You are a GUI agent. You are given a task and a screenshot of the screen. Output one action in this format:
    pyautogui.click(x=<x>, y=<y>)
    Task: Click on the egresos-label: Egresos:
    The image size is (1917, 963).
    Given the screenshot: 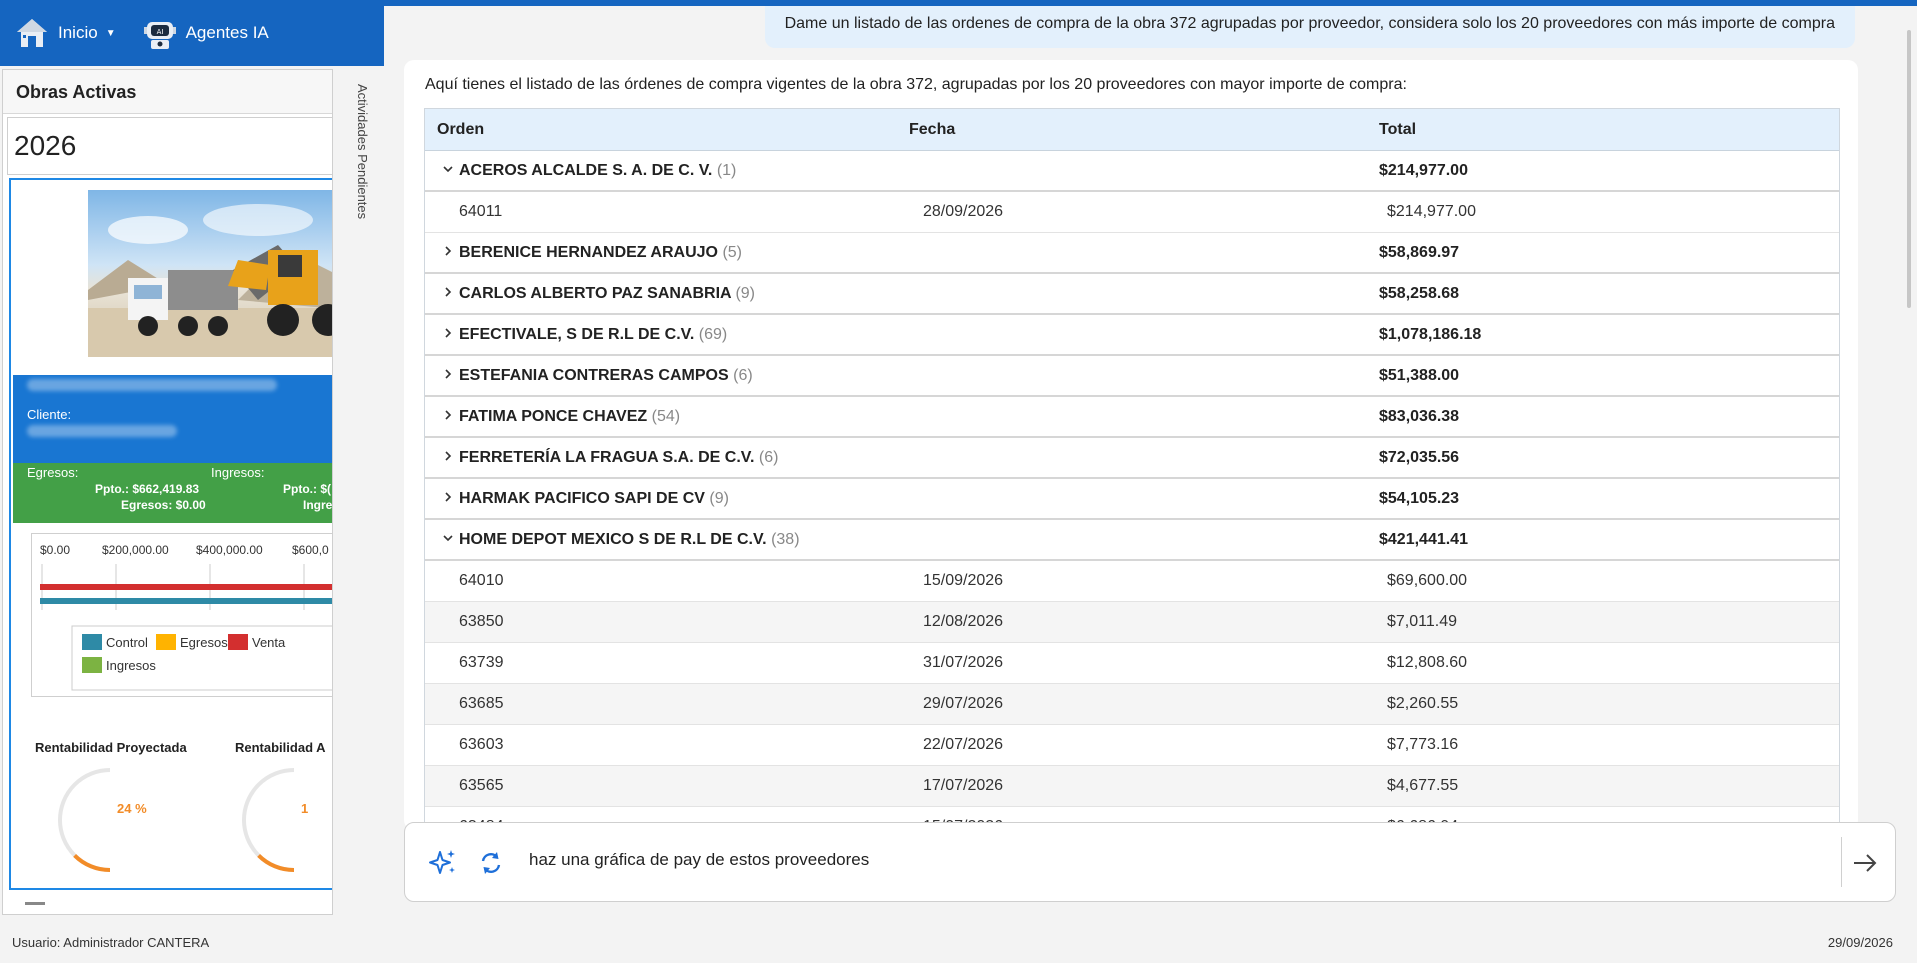 What is the action you would take?
    pyautogui.click(x=53, y=472)
    